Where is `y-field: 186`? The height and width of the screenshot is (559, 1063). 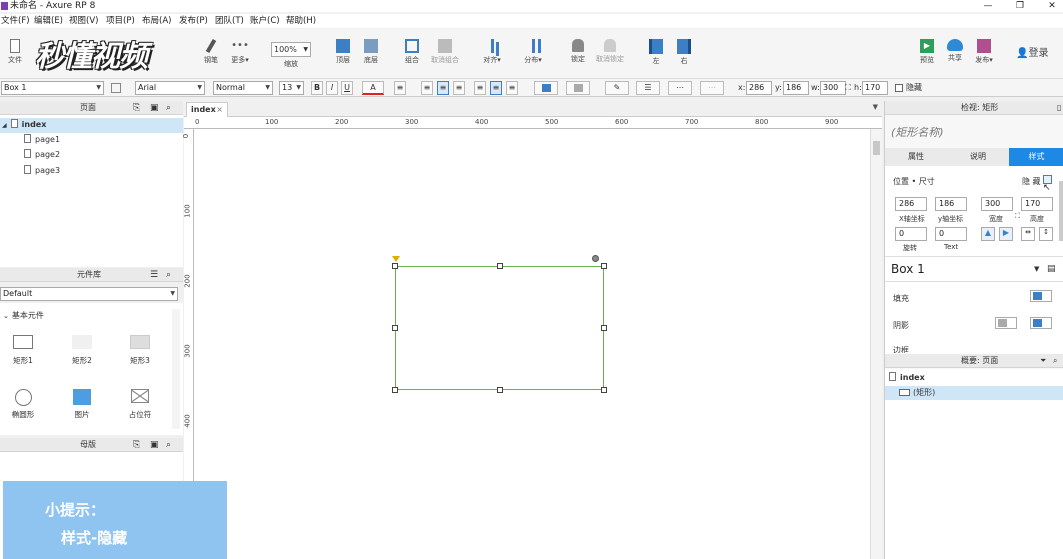
y-field: 186 is located at coordinates (951, 204).